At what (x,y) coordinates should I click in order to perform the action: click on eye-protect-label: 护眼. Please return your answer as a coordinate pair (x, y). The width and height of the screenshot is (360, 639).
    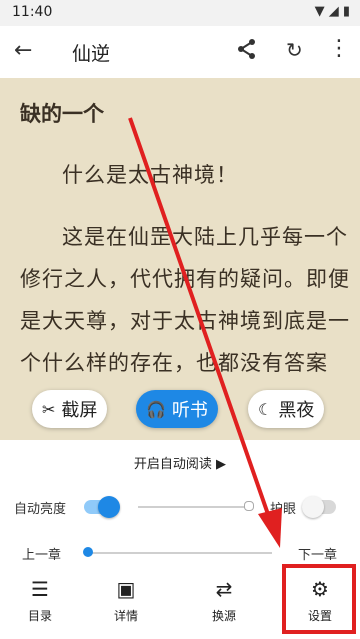
    Looking at the image, I should click on (283, 509).